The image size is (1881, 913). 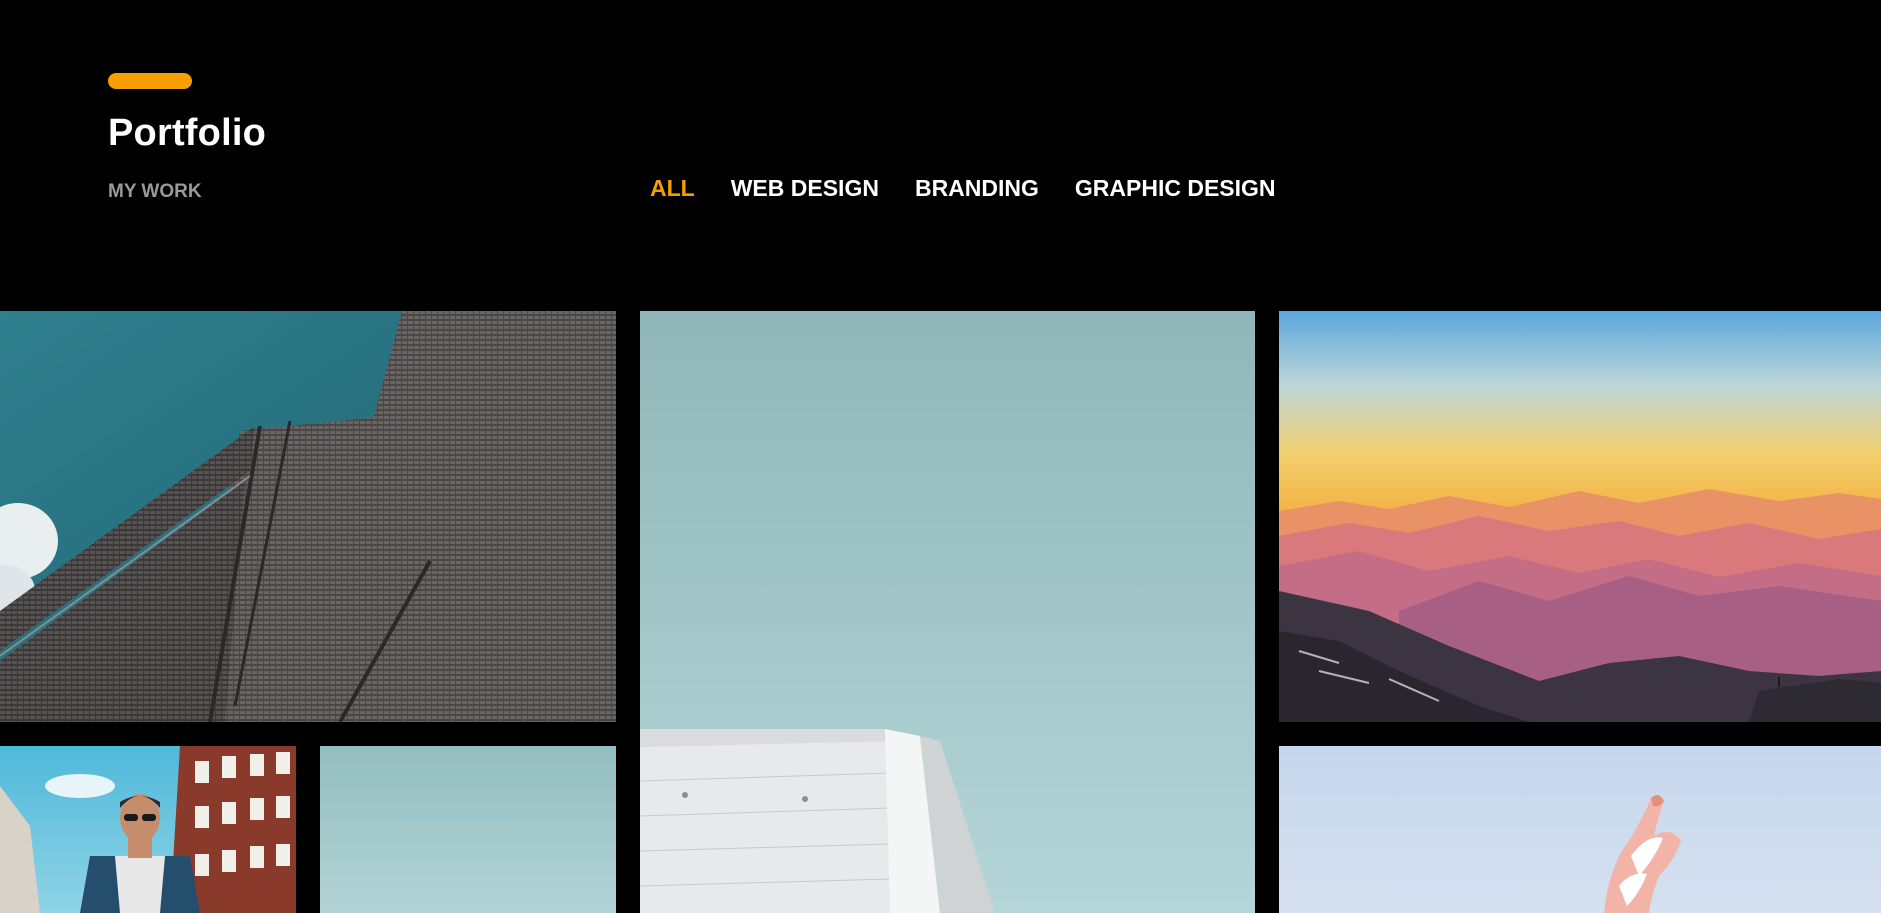 I want to click on portfolio-item-sunset-mountains, so click(x=1580, y=516).